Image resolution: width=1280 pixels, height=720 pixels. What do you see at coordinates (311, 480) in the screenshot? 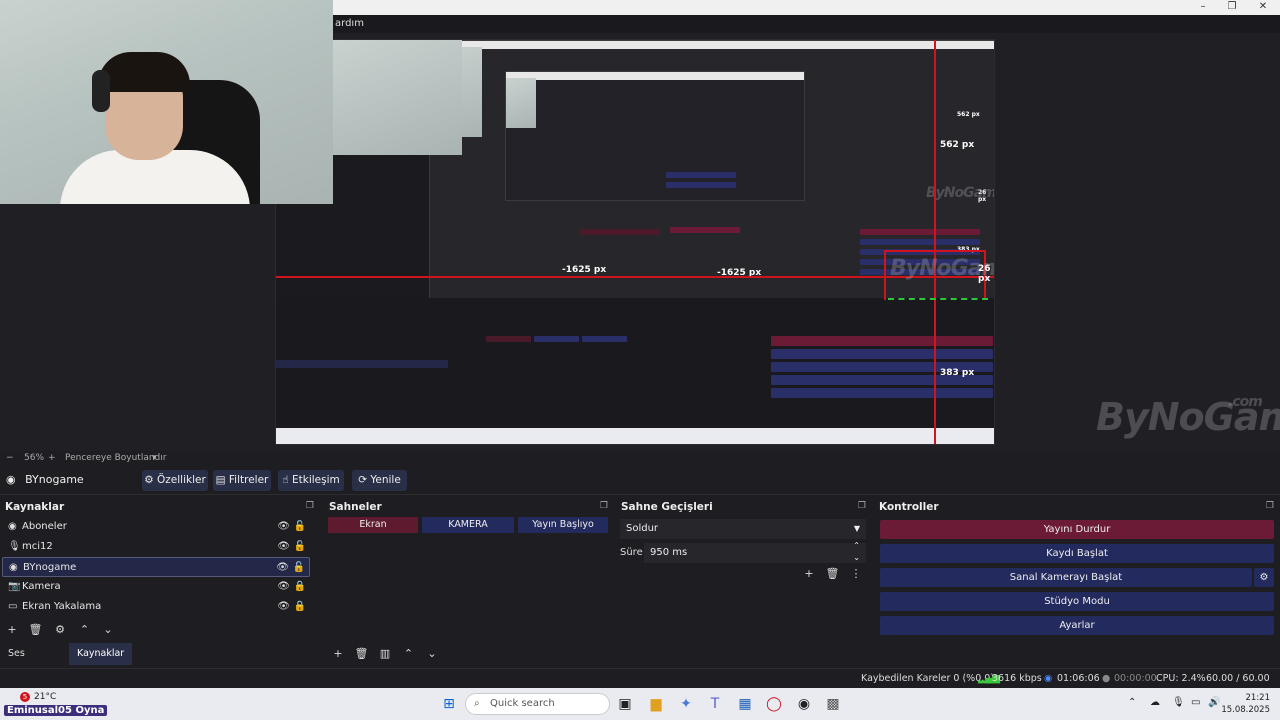
I see `interact-button: ☝ Etkileşim` at bounding box center [311, 480].